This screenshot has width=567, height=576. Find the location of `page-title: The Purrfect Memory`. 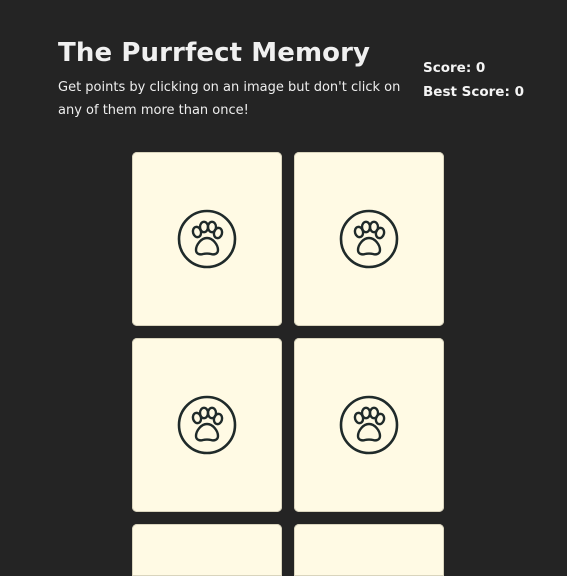

page-title: The Purrfect Memory is located at coordinates (214, 53).